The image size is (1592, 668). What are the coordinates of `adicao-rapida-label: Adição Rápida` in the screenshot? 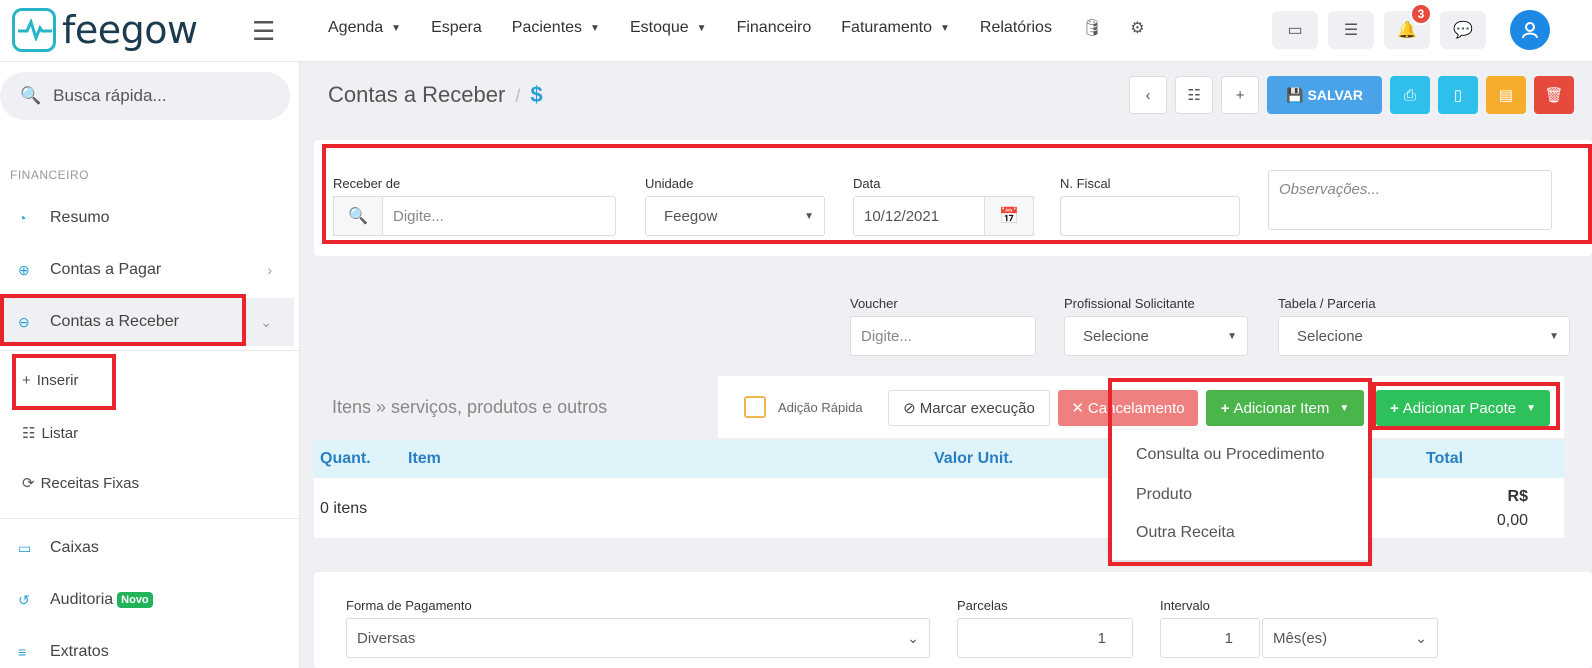 It's located at (820, 407).